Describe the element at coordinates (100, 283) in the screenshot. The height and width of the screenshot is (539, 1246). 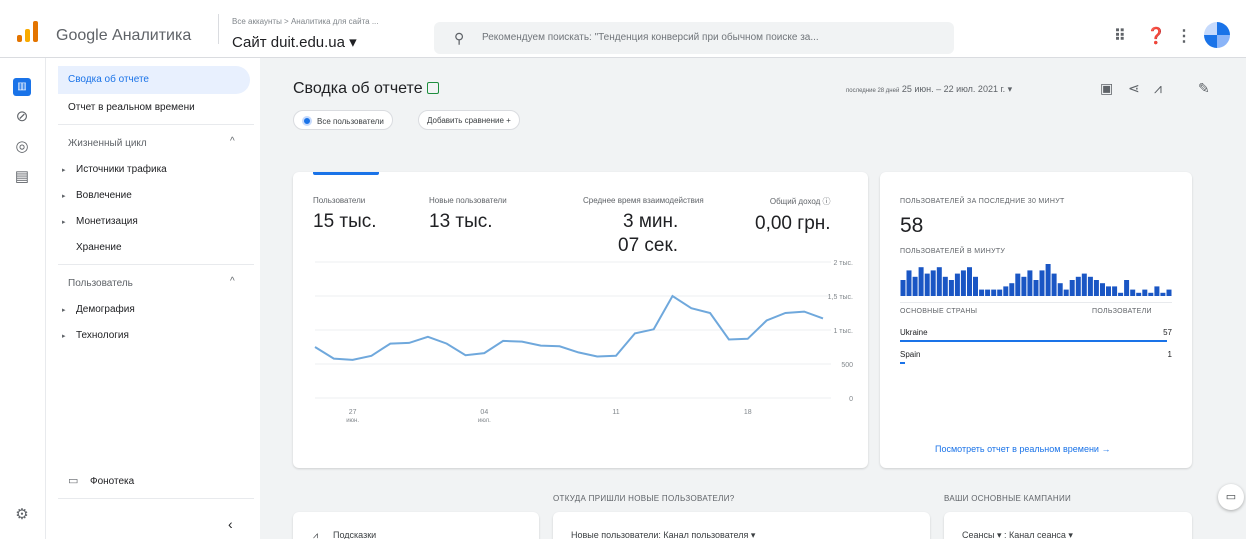
I see `sidebar-group-user: Пользователь` at that location.